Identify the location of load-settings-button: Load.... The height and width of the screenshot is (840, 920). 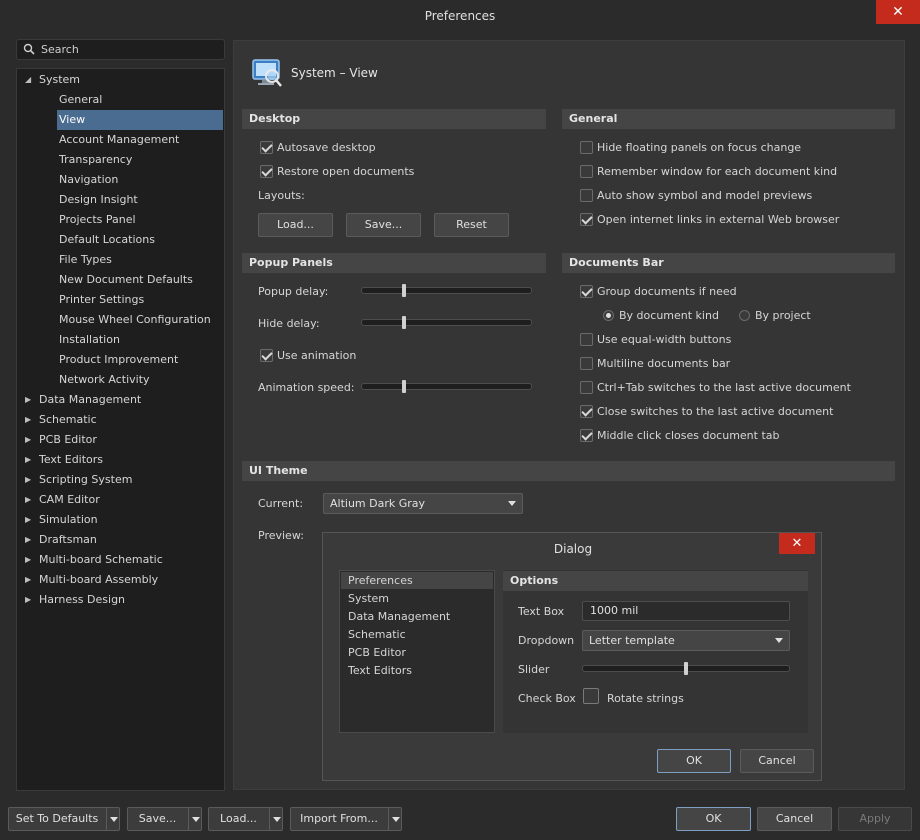
(245, 819).